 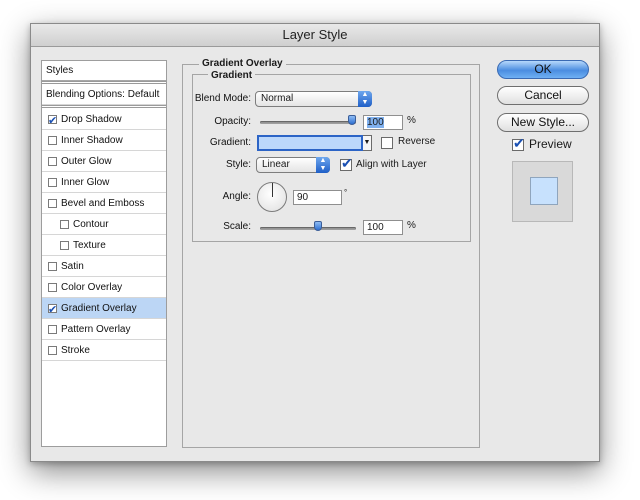 I want to click on style-value: Linear, so click(x=276, y=164).